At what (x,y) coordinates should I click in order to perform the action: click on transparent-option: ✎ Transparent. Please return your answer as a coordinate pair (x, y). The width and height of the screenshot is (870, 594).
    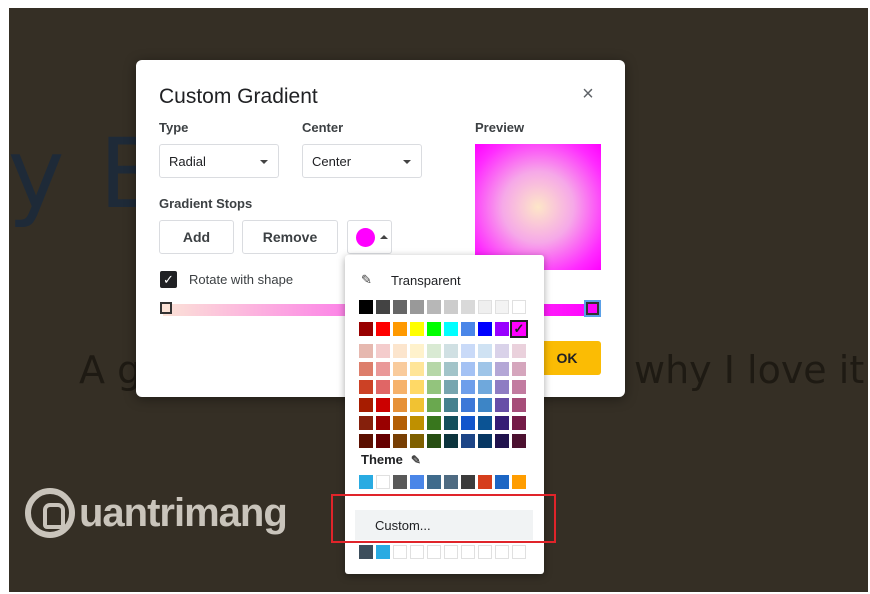
    Looking at the image, I should click on (411, 280).